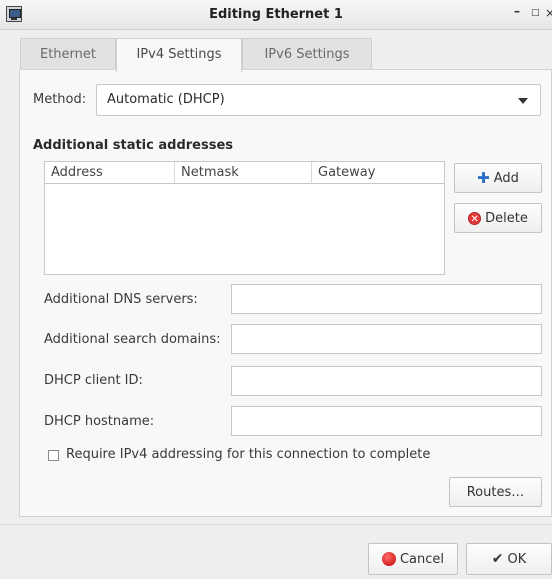  Describe the element at coordinates (166, 99) in the screenshot. I see `method-value: Automatic (DHCP)` at that location.